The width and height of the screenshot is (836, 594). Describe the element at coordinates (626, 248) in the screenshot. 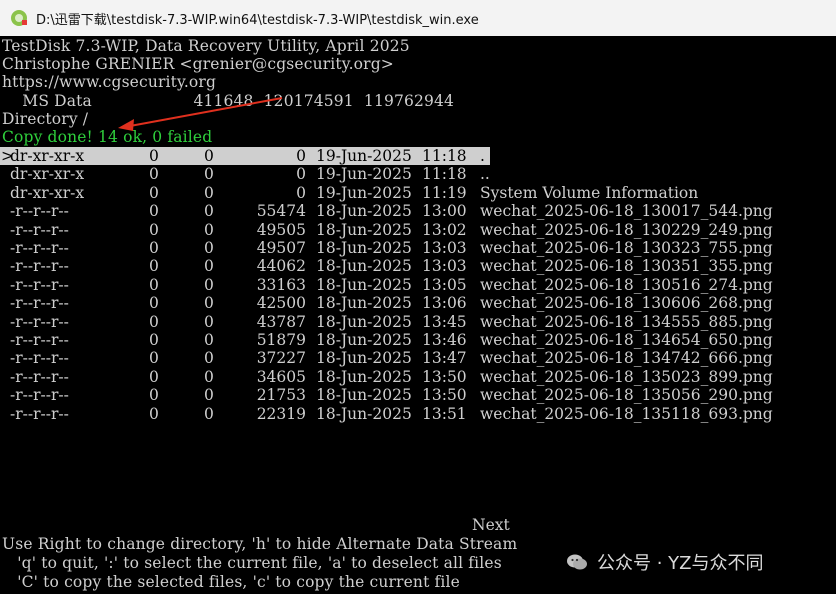

I see `file-name: wechat_2025-06-18_130323_755.png` at that location.